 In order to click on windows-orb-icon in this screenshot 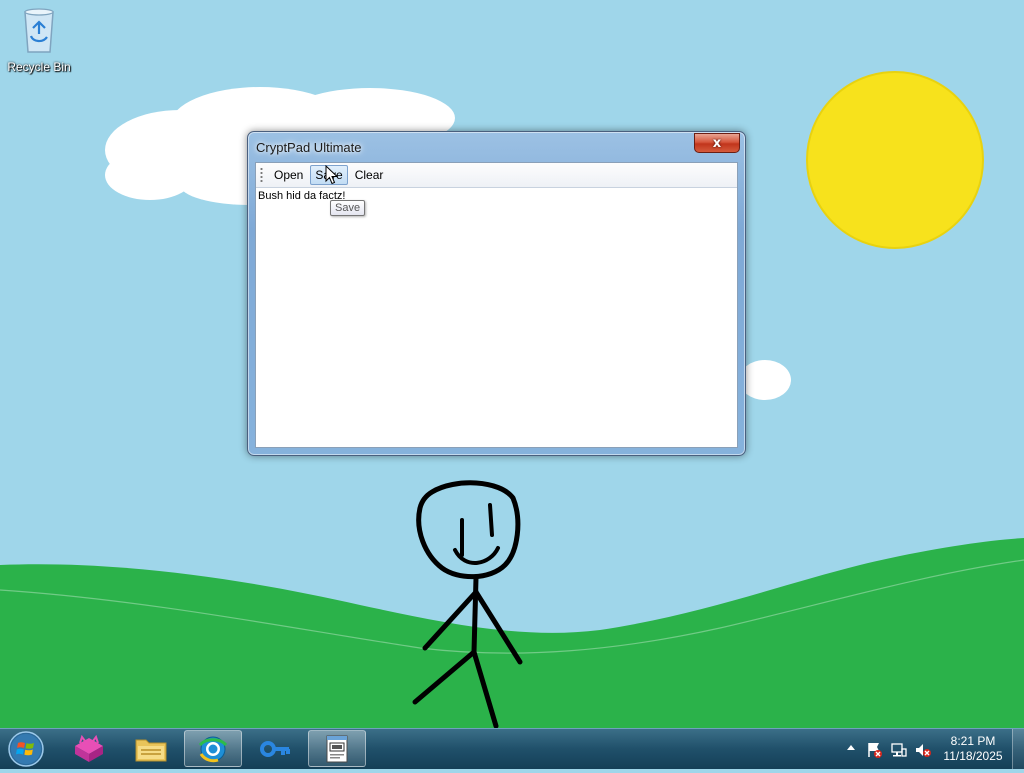, I will do `click(26, 749)`.